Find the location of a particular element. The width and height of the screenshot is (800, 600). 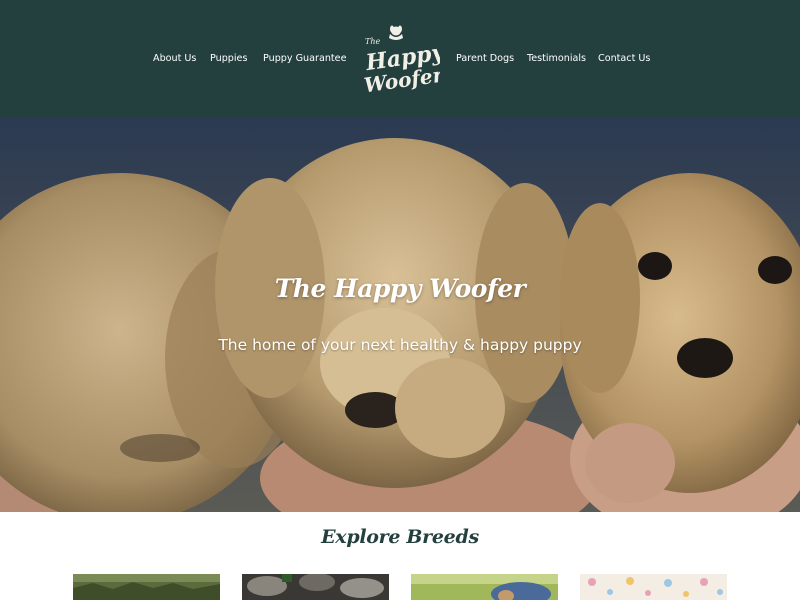

nav-puppy-guarantee: Puppy Guarantee is located at coordinates (304, 59).